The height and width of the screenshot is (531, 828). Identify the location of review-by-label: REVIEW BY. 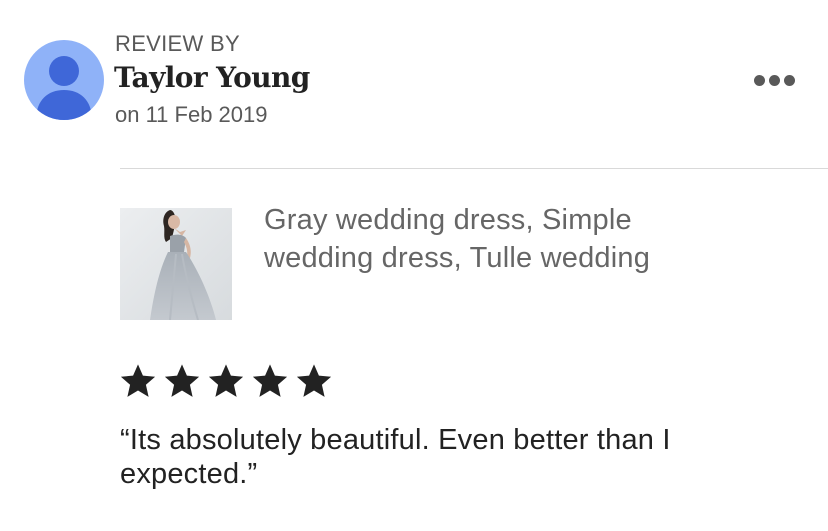
(177, 43).